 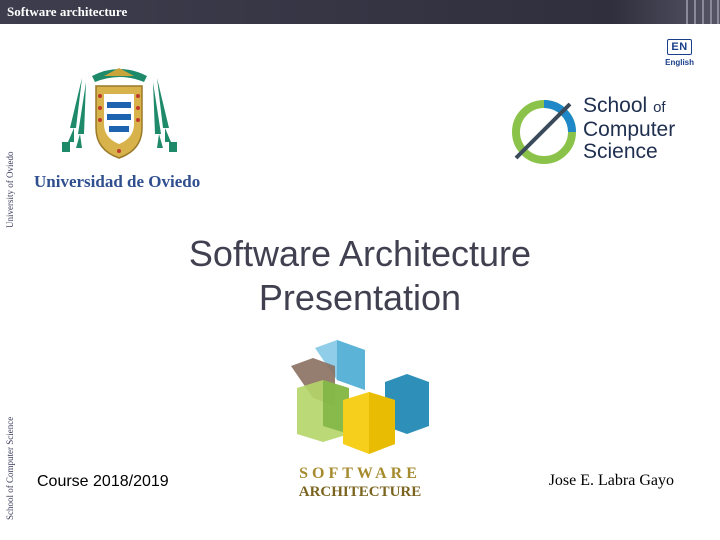 What do you see at coordinates (700, 12) in the screenshot?
I see `header-stripes` at bounding box center [700, 12].